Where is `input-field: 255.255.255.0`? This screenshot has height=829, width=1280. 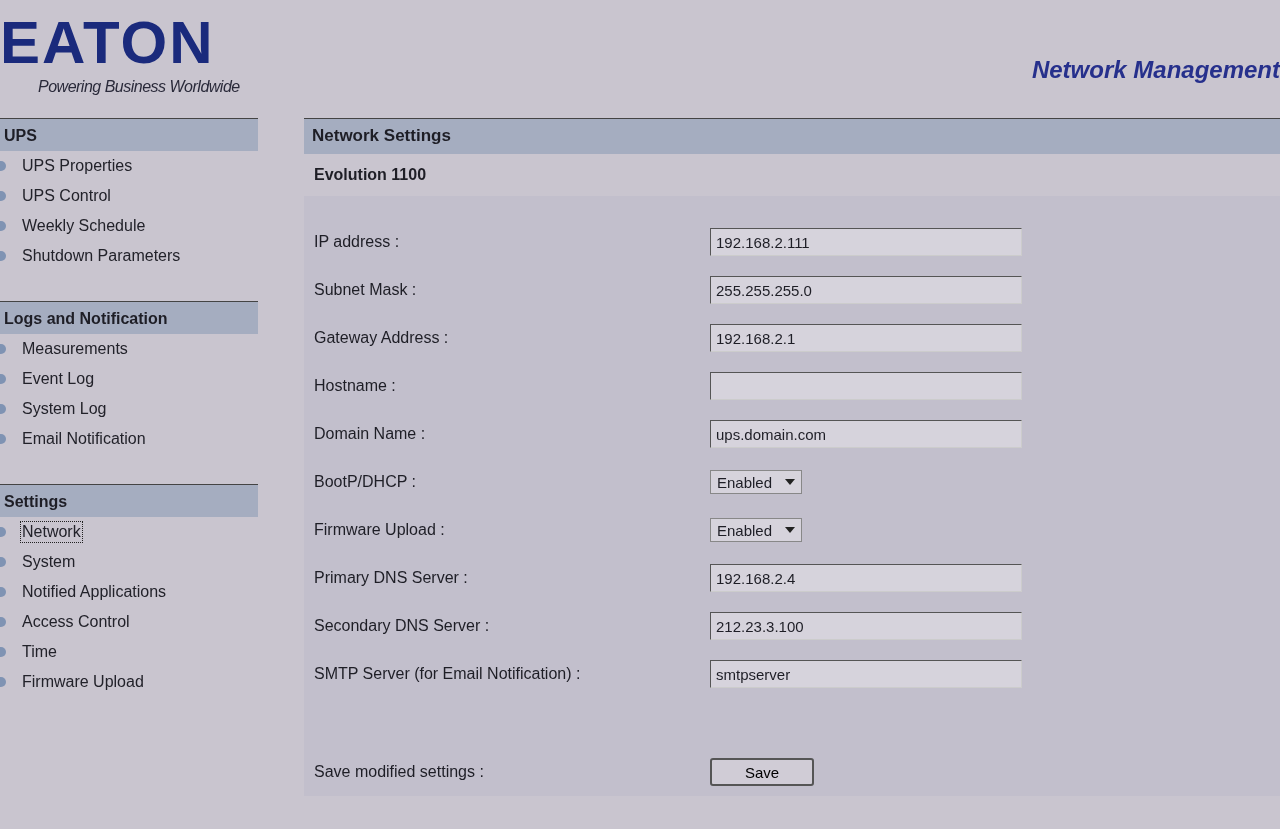 input-field: 255.255.255.0 is located at coordinates (866, 290).